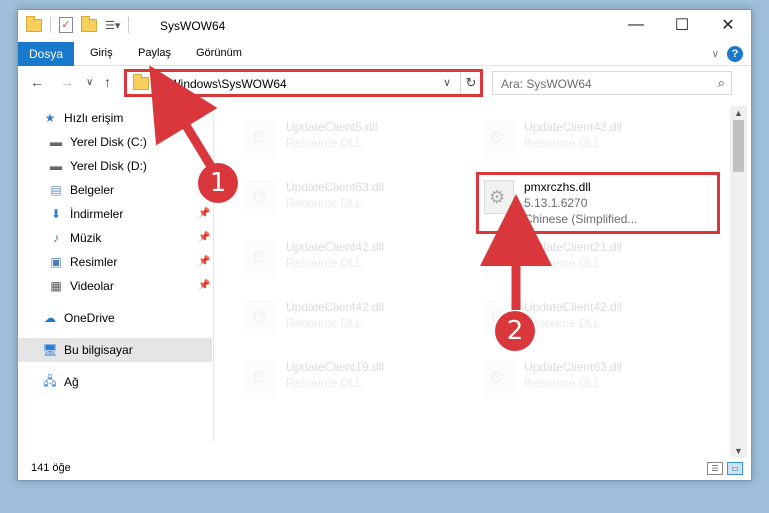 The width and height of the screenshot is (769, 513). I want to click on expand-ribbon-icon: ∨, so click(715, 54).